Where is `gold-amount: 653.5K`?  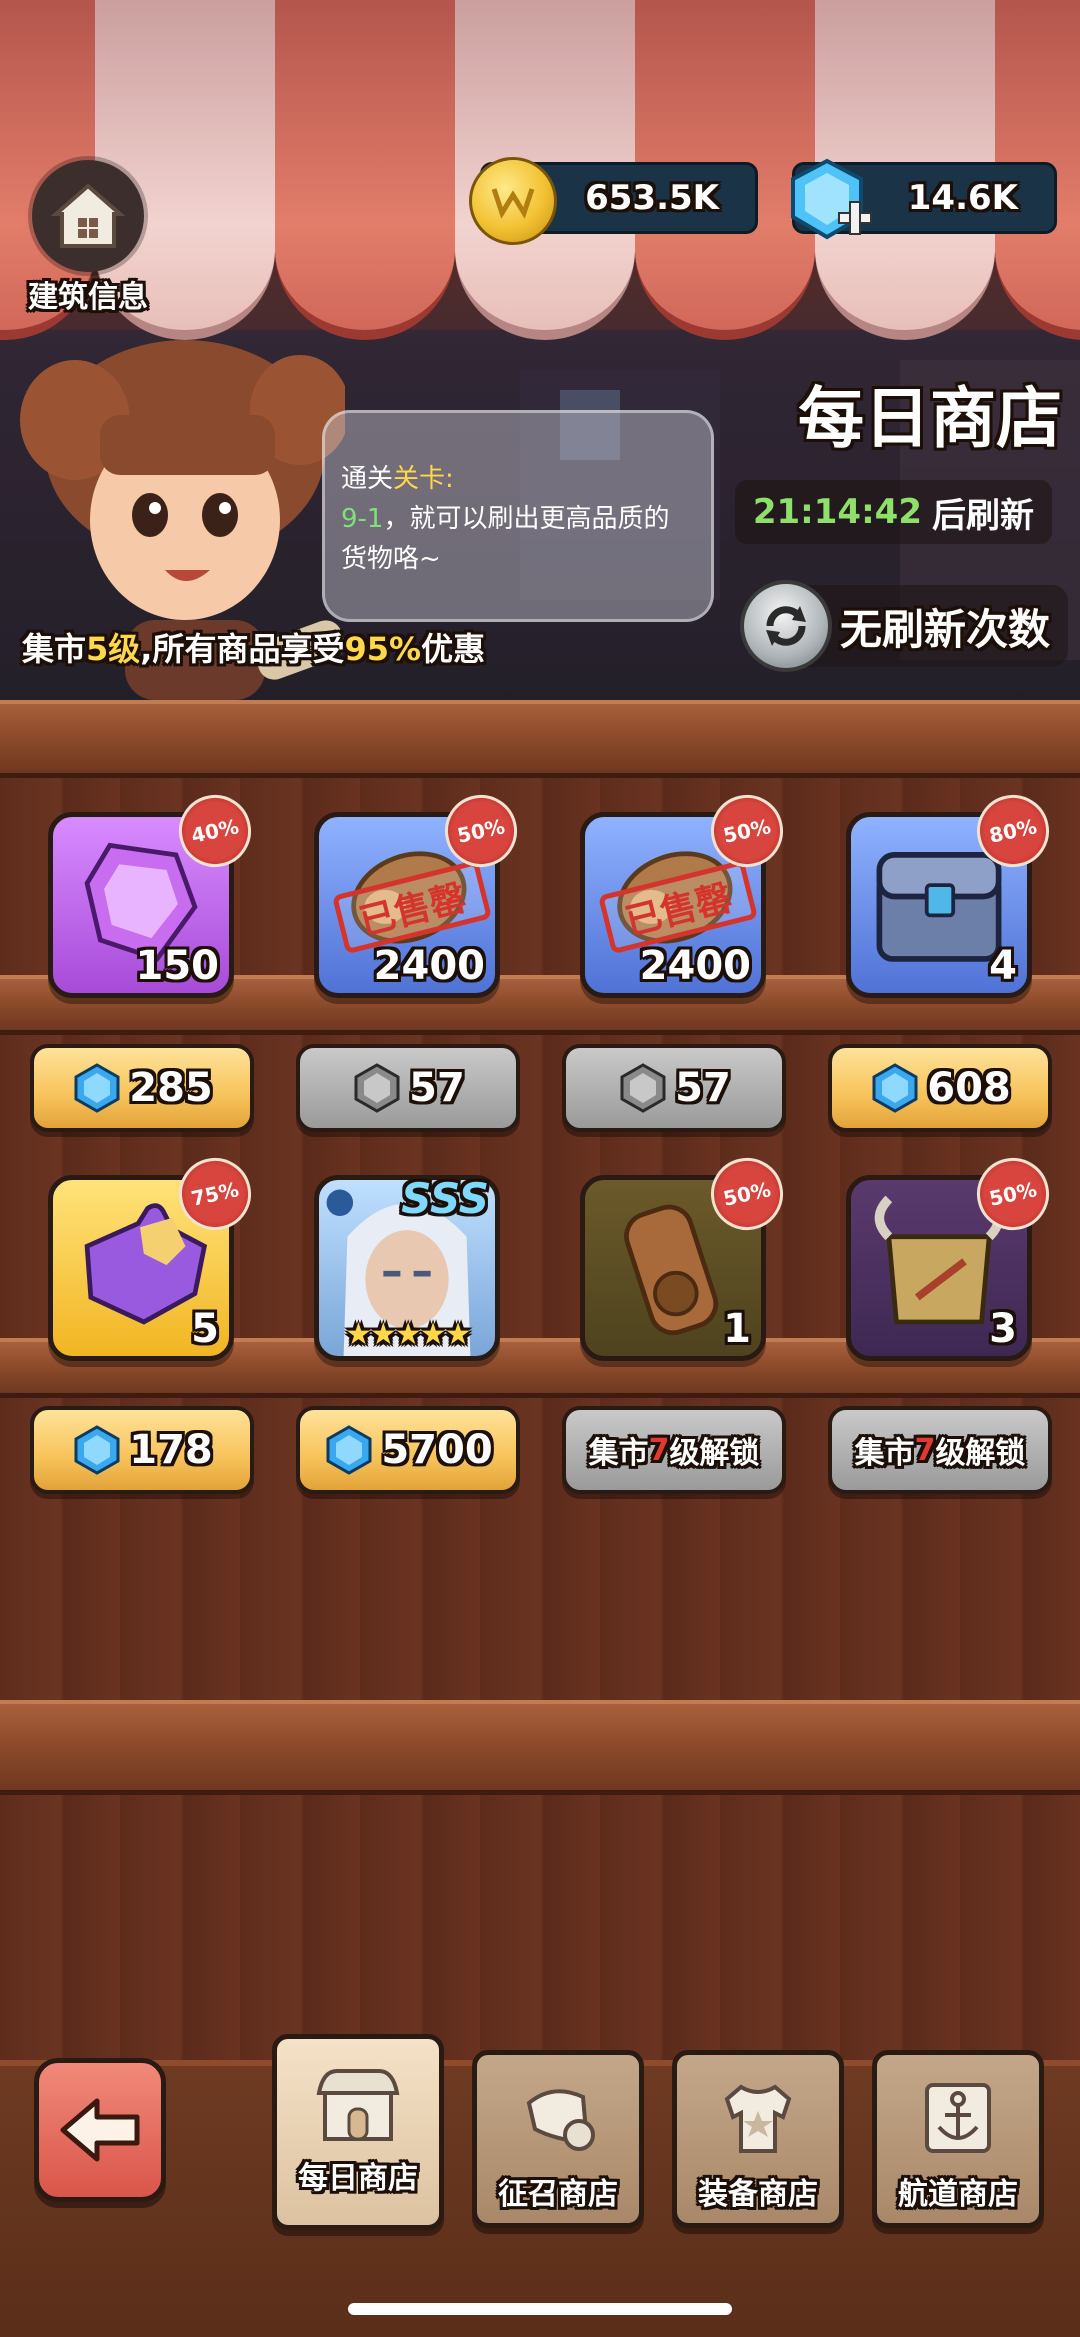
gold-amount: 653.5K is located at coordinates (652, 198).